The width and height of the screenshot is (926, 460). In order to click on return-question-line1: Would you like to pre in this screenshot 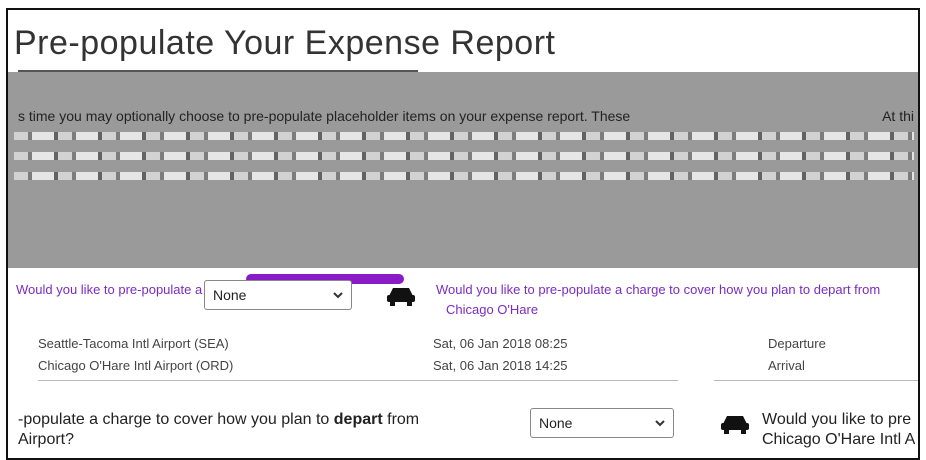, I will do `click(837, 419)`.